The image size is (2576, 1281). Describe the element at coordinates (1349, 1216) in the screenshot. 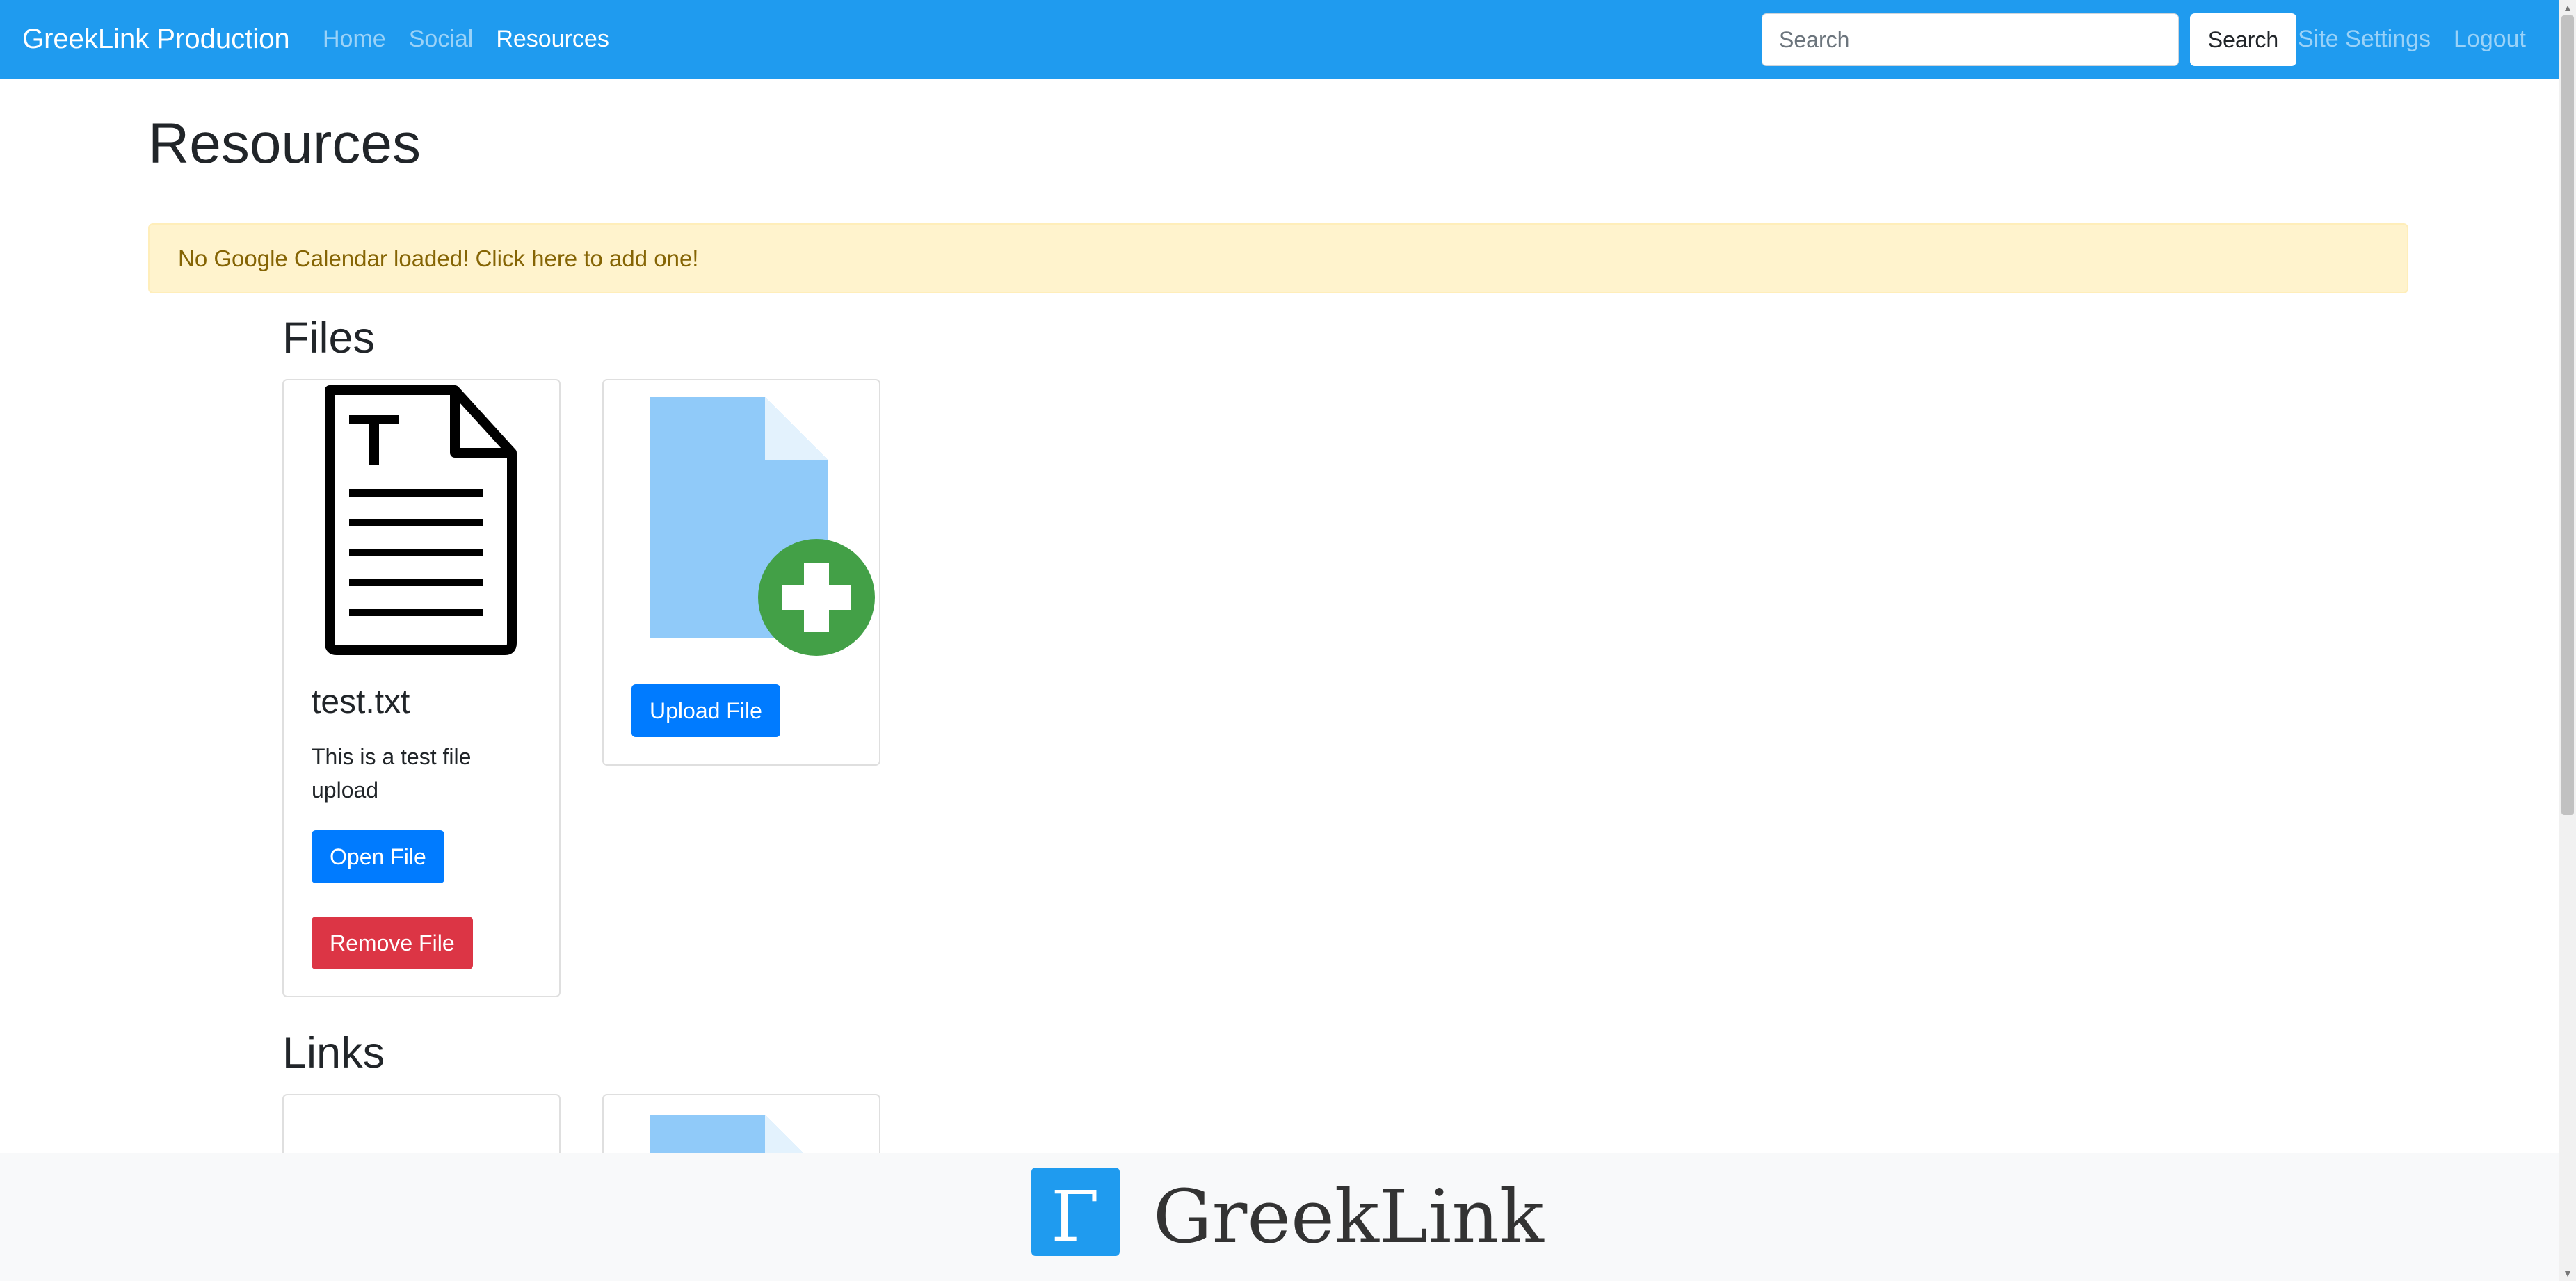

I see `footer-brand: GreekLink` at that location.